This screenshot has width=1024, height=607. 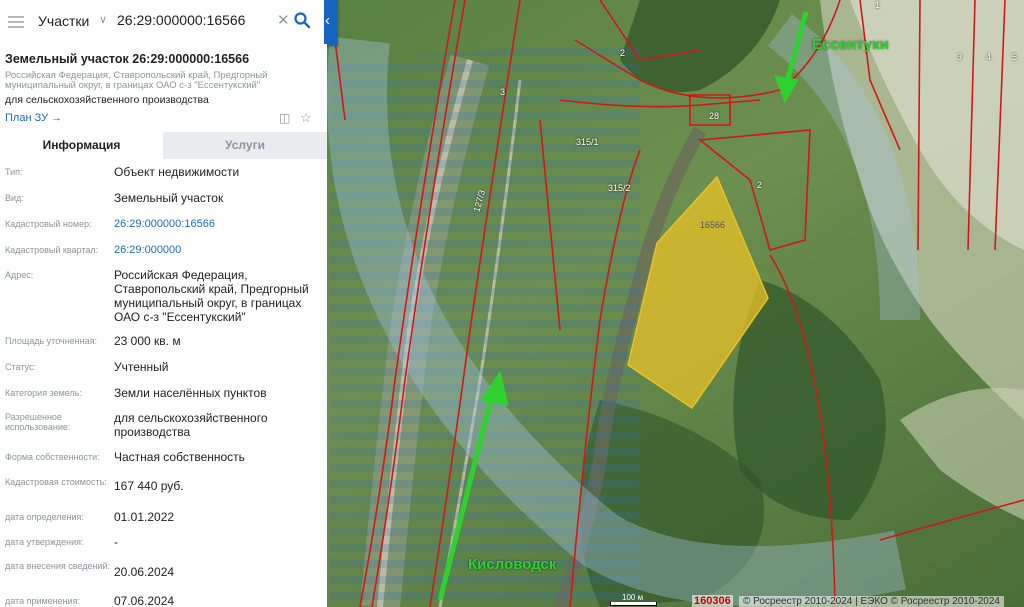 What do you see at coordinates (633, 604) in the screenshot?
I see `scale-bar` at bounding box center [633, 604].